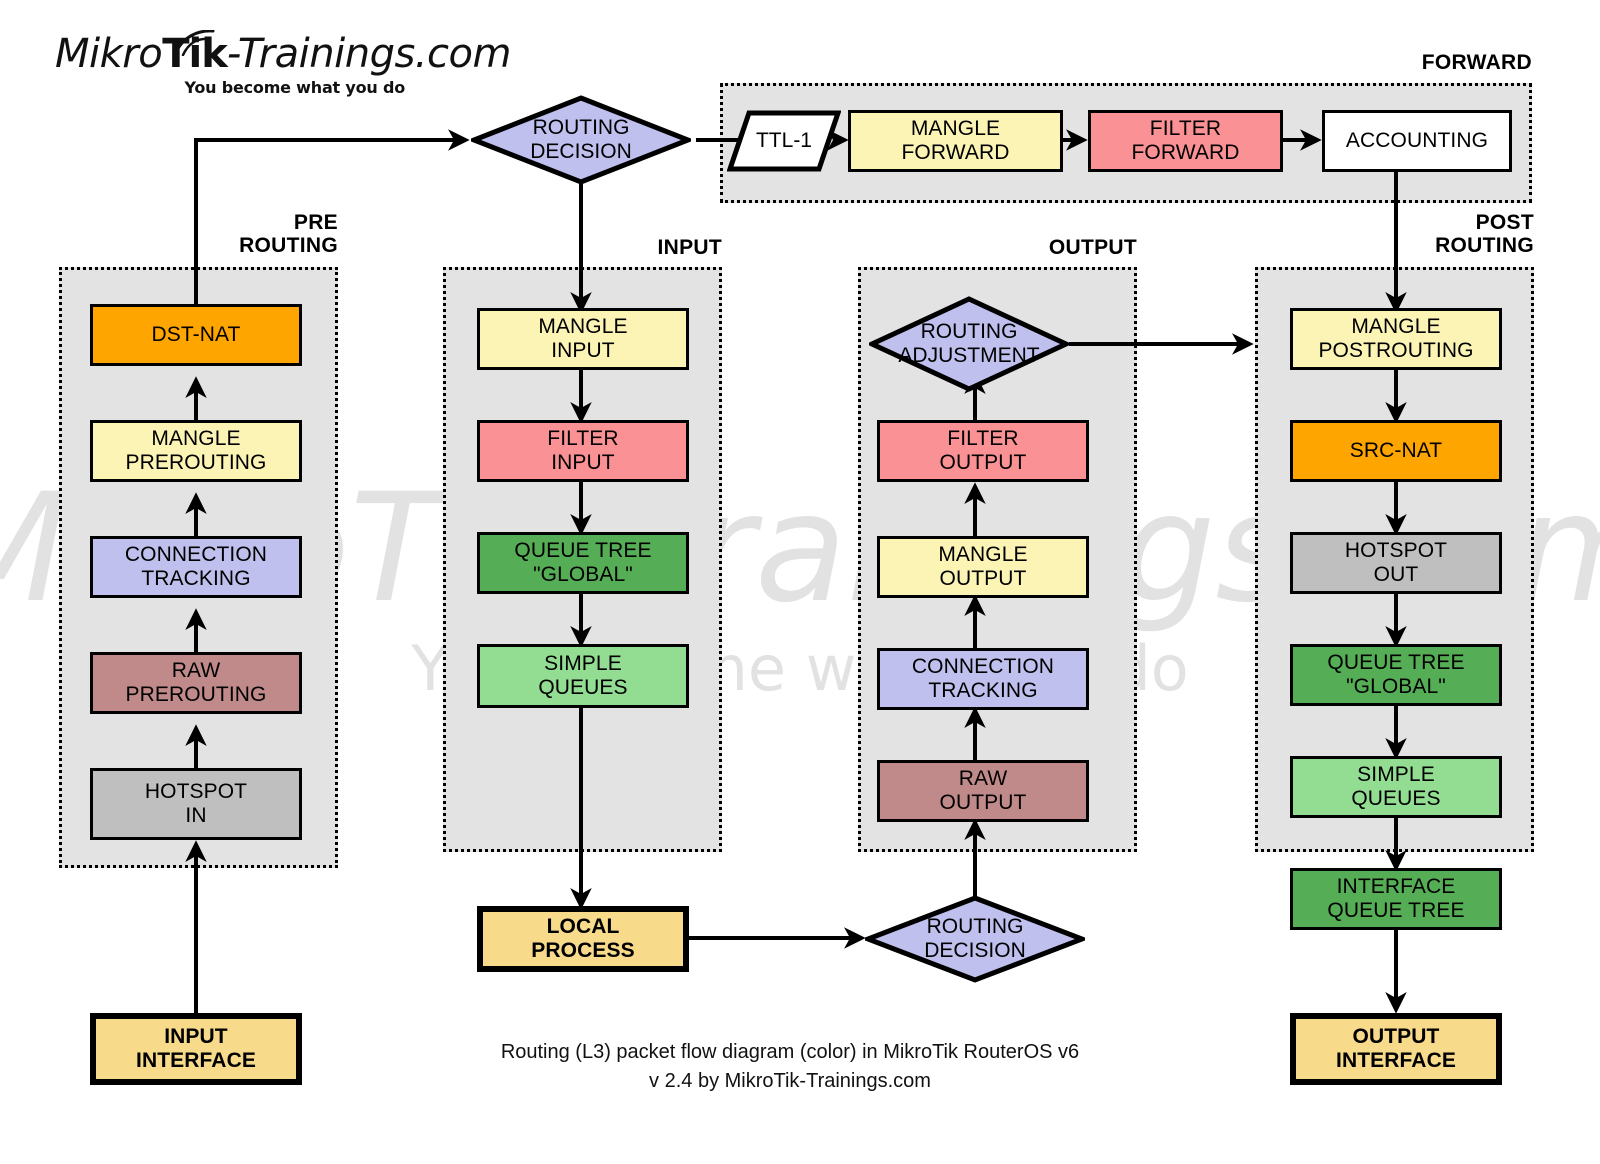  I want to click on logo-wordmark: MikroTik-Trainings.com, so click(283, 54).